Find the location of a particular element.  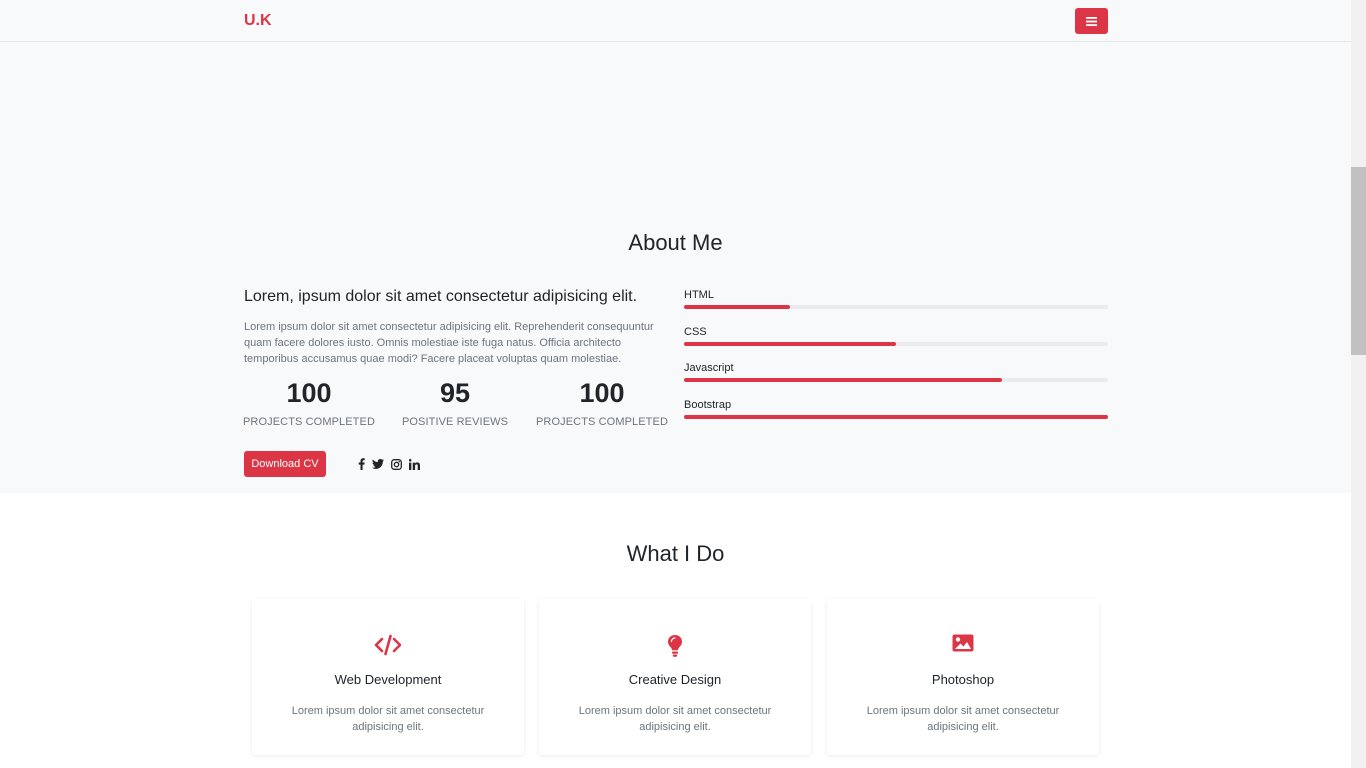

skill-name: Javascript is located at coordinates (709, 368).